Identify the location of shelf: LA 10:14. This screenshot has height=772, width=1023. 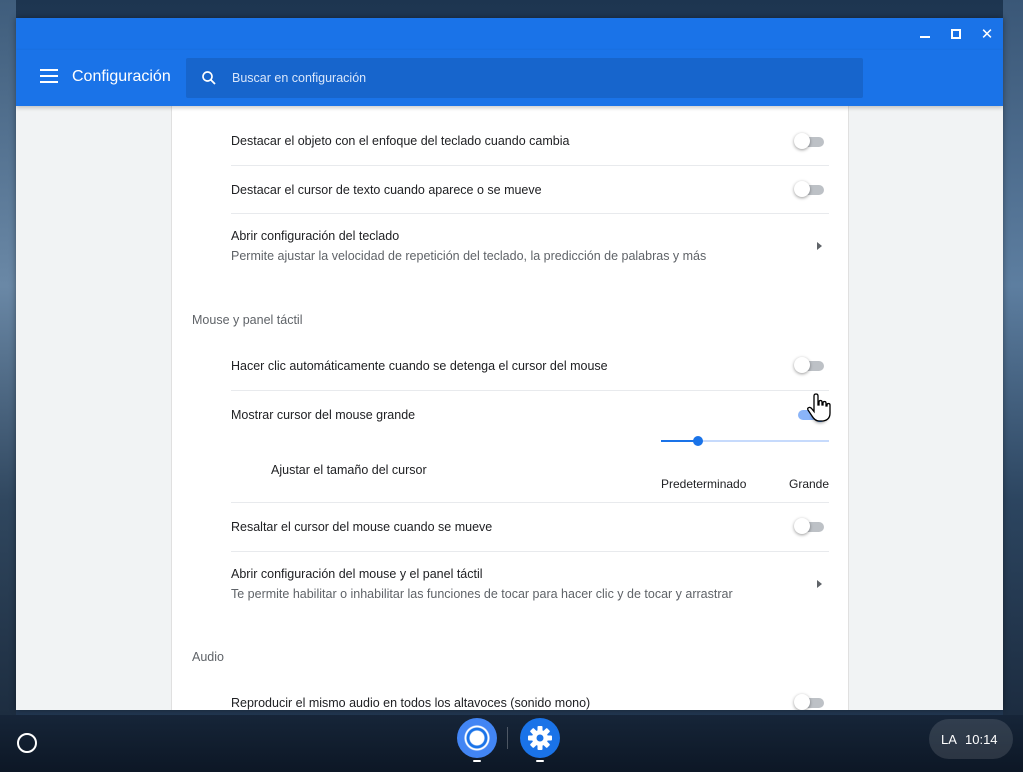
(511, 743).